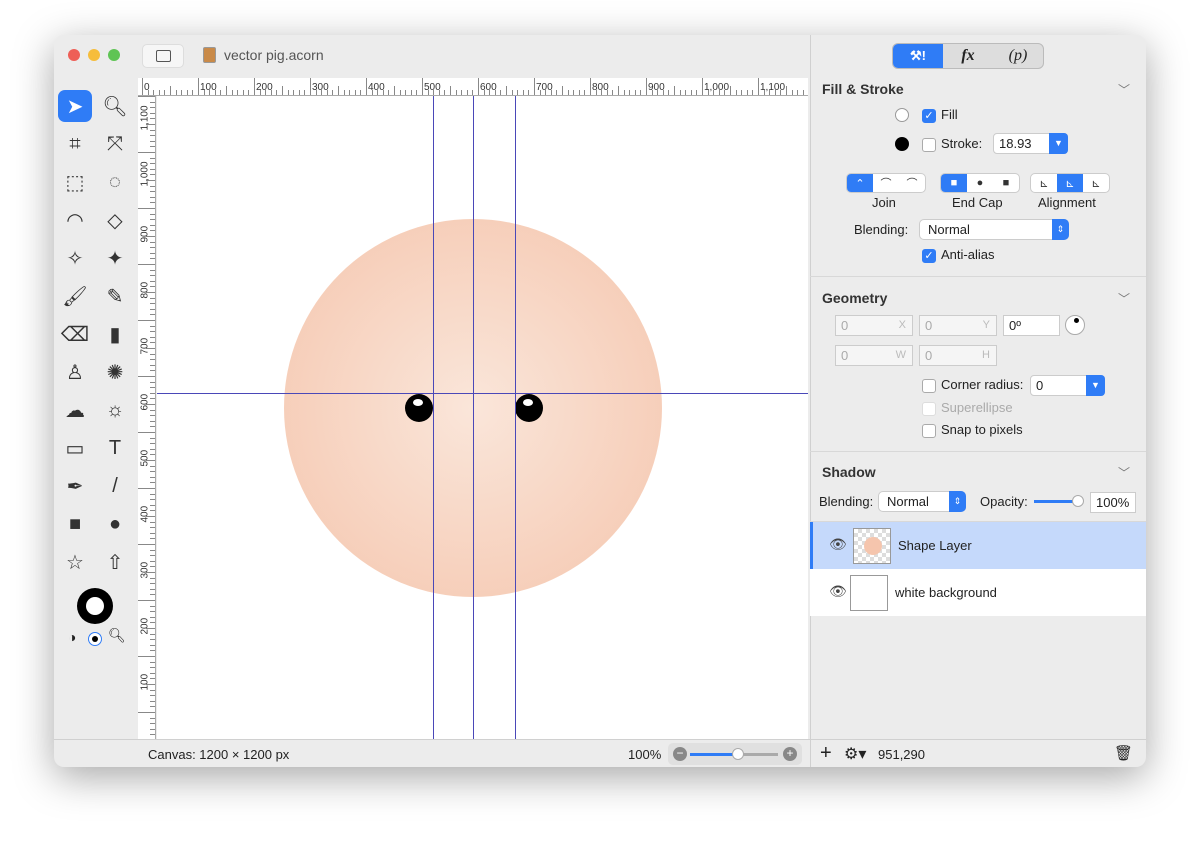  Describe the element at coordinates (656, 87) in the screenshot. I see `ruler-label: 900` at that location.